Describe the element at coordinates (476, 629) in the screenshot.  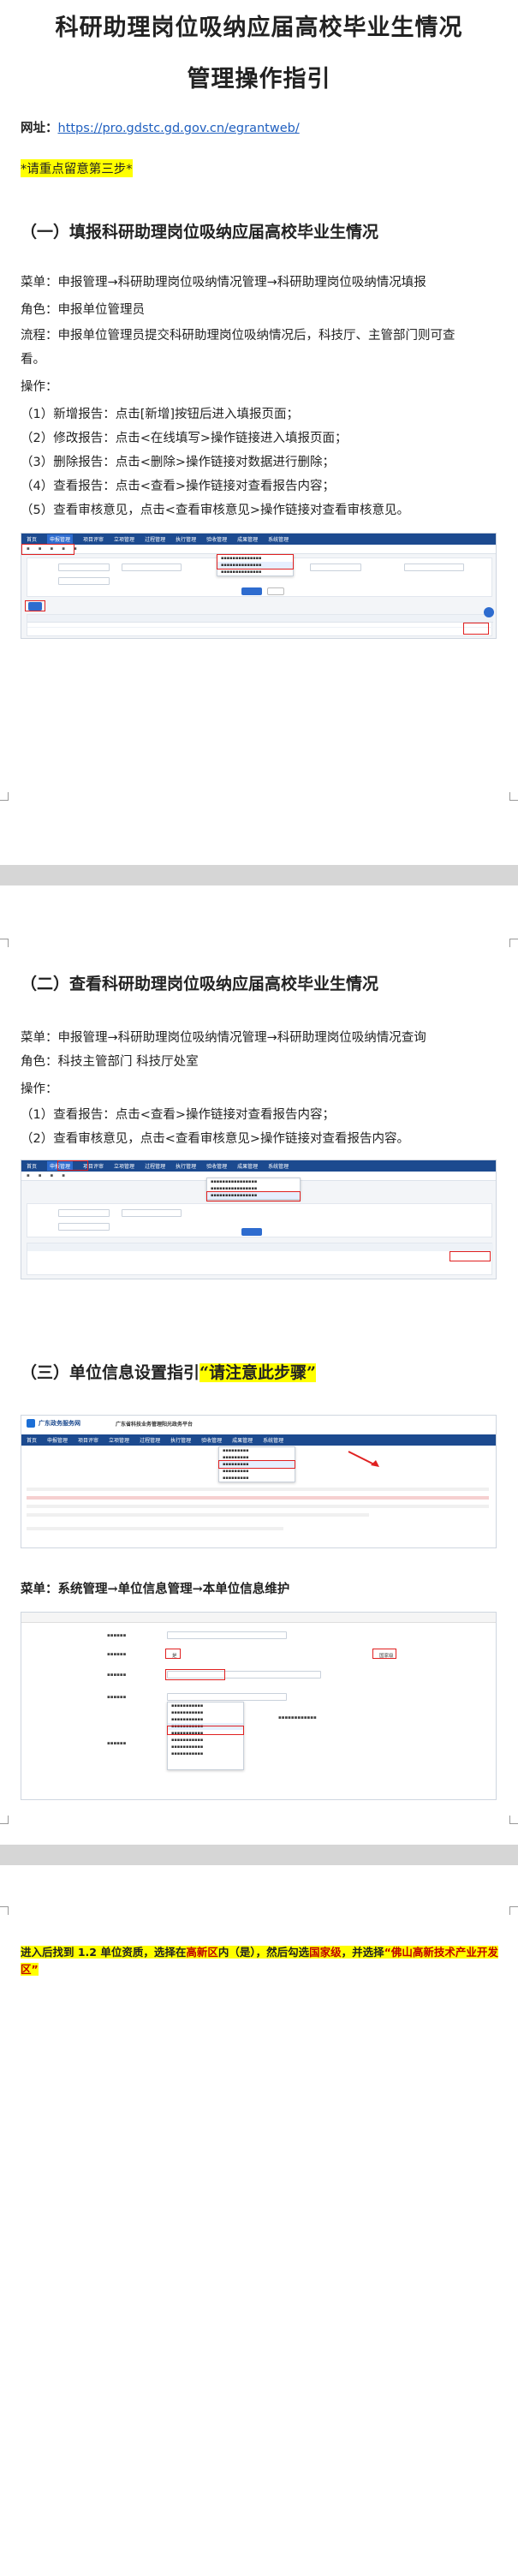
I see `mock-op-link-box` at that location.